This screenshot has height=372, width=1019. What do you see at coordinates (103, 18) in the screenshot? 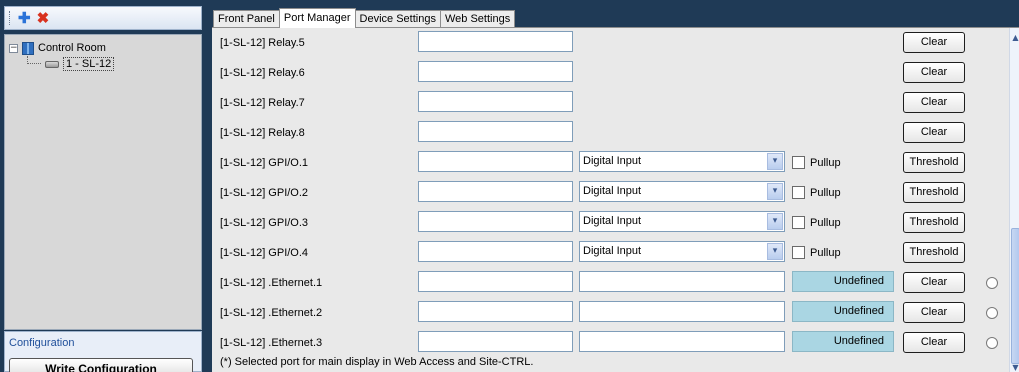
I see `tree-toolbar: ✚ ✖` at bounding box center [103, 18].